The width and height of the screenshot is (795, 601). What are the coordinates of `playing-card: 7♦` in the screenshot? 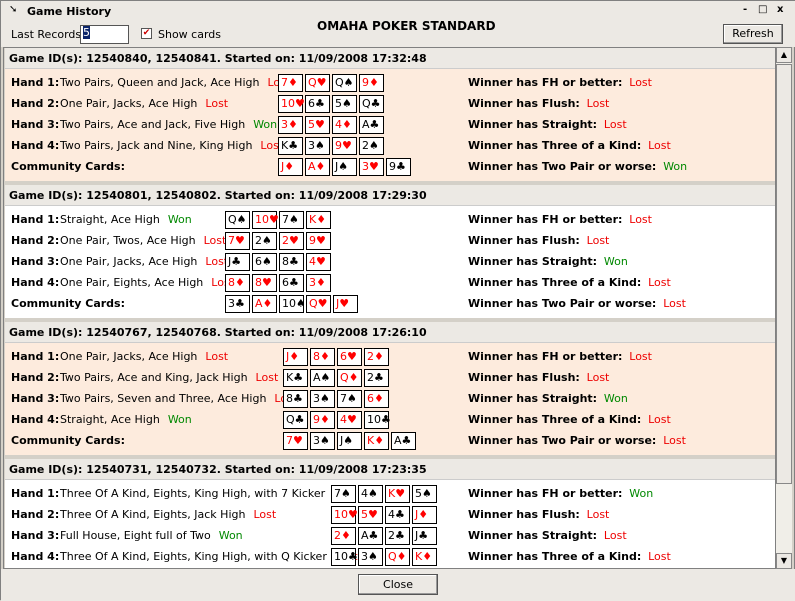 It's located at (290, 83).